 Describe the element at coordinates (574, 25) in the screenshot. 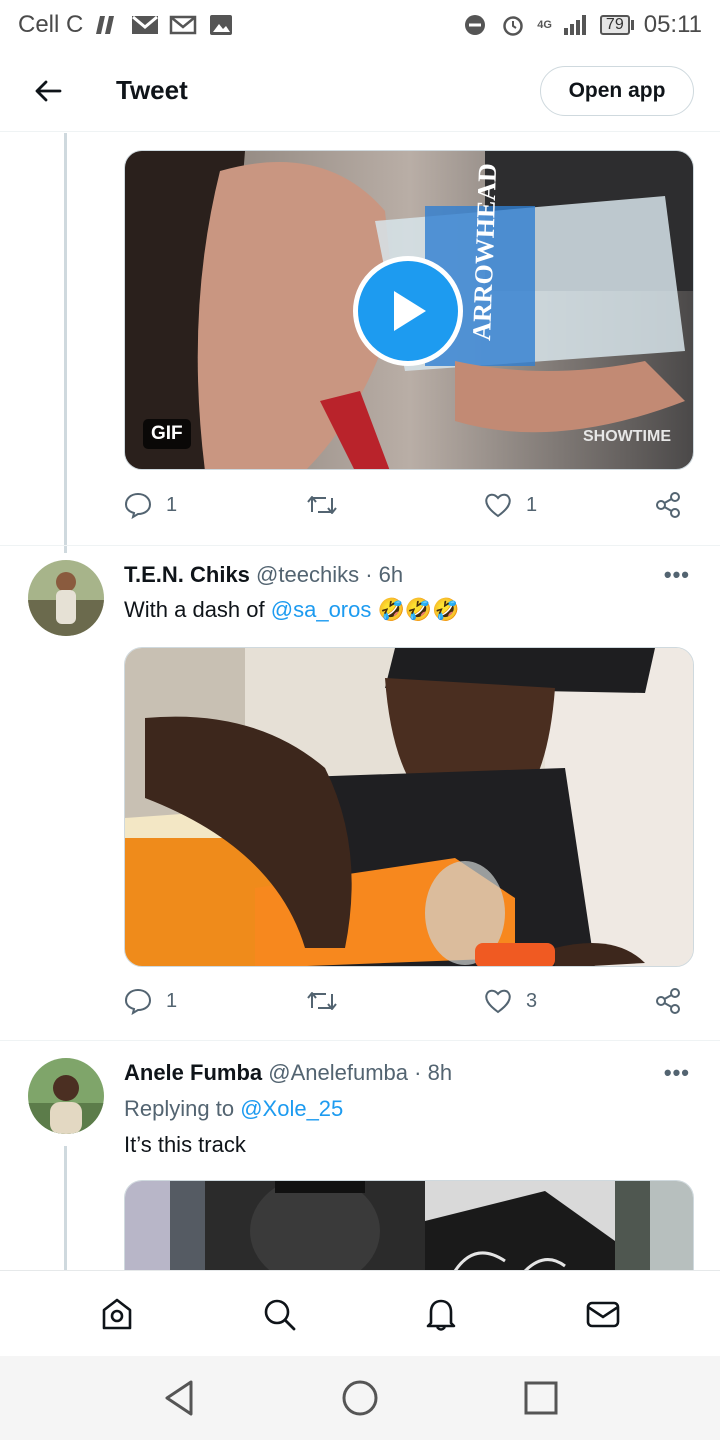

I see `signal-icon` at that location.